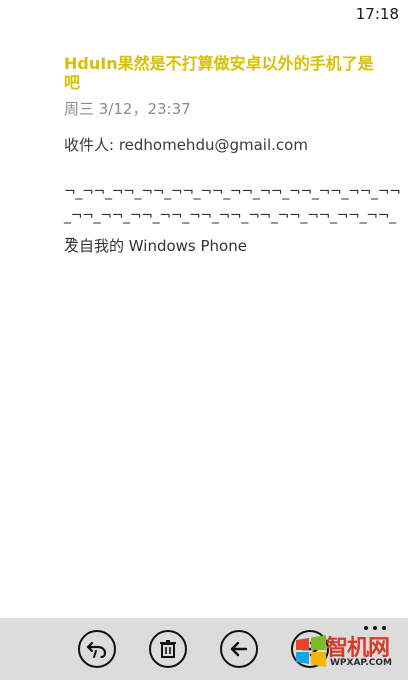 The height and width of the screenshot is (680, 408). What do you see at coordinates (155, 246) in the screenshot?
I see `email-signature: 发自我的 Windows Phone` at bounding box center [155, 246].